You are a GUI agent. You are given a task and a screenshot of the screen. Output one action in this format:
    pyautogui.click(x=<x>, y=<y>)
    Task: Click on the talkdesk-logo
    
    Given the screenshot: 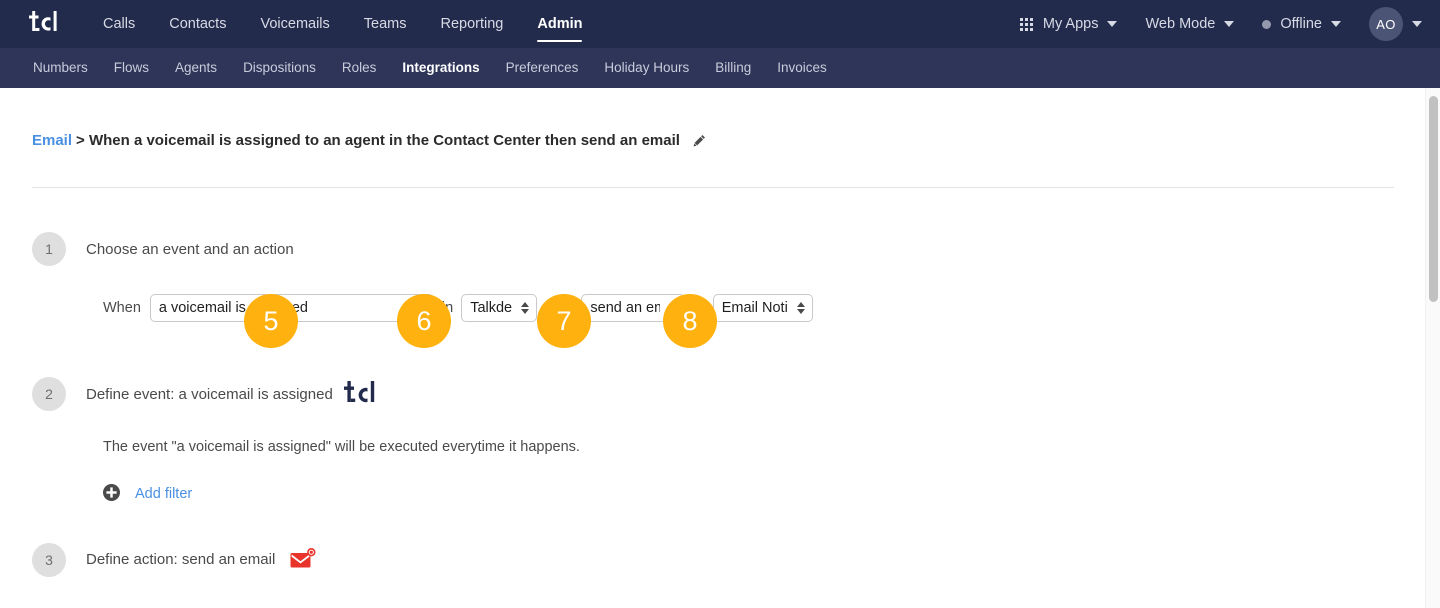 What is the action you would take?
    pyautogui.click(x=43, y=24)
    